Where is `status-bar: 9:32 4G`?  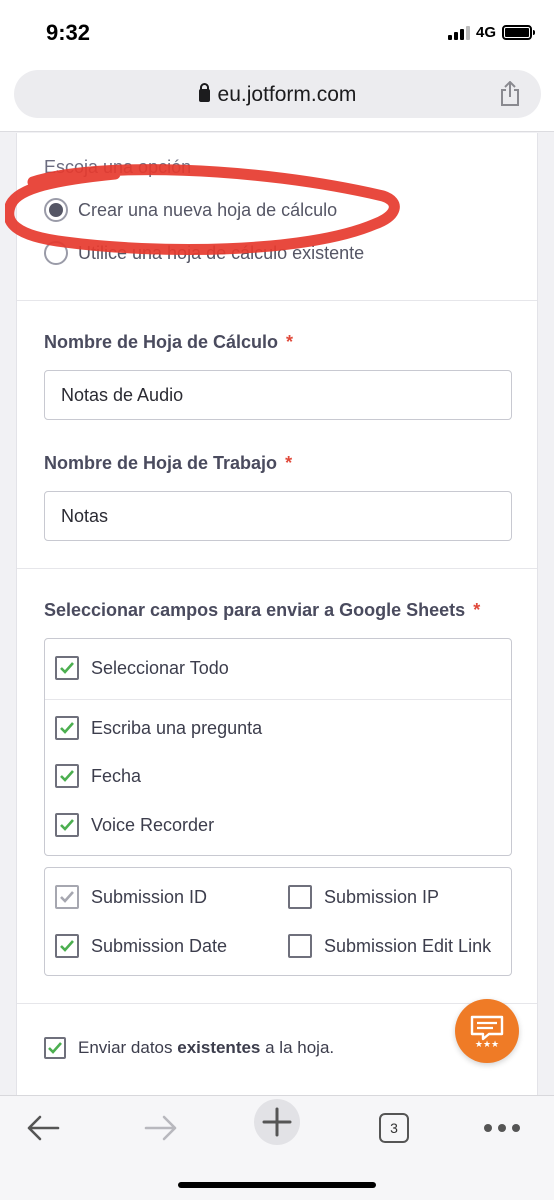
status-bar: 9:32 4G is located at coordinates (277, 33).